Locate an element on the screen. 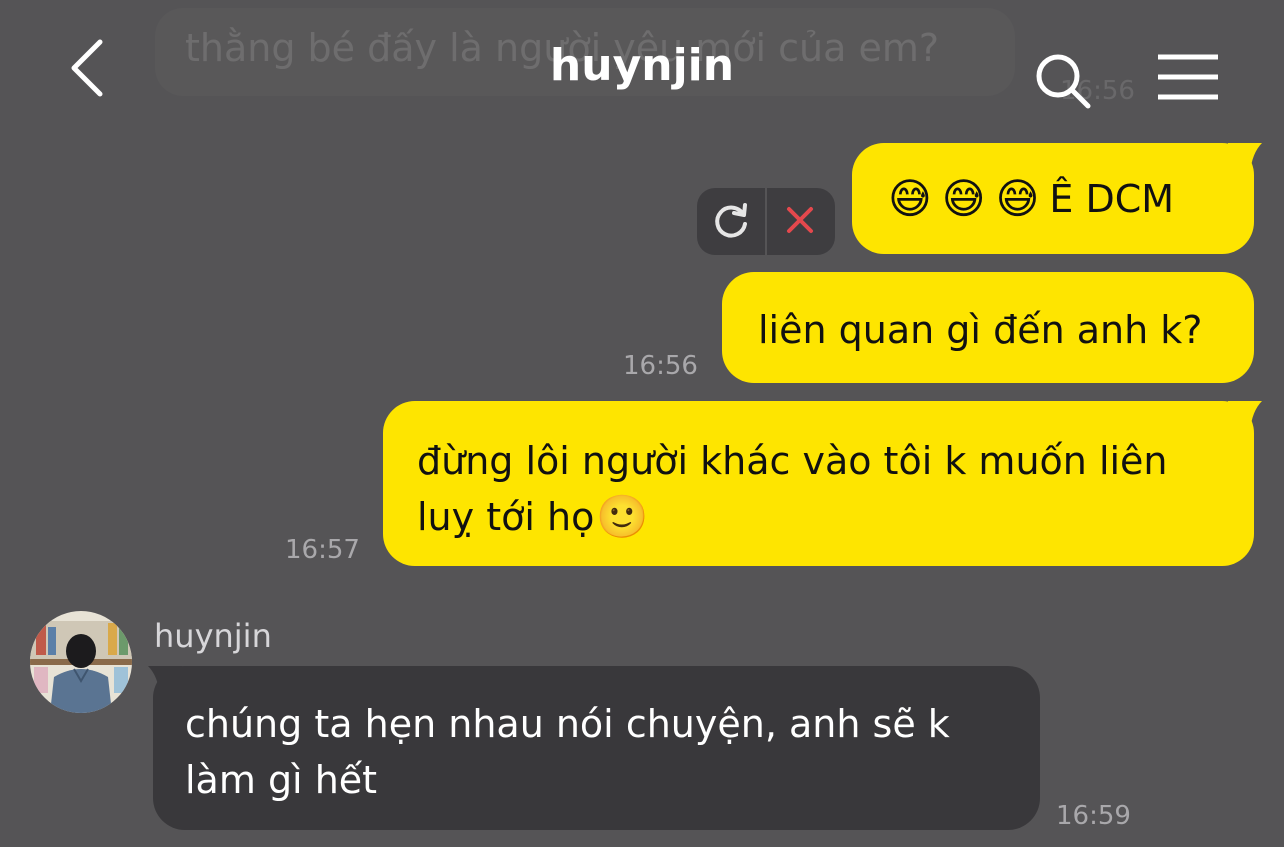 The height and width of the screenshot is (847, 1284). back-button is located at coordinates (90, 68).